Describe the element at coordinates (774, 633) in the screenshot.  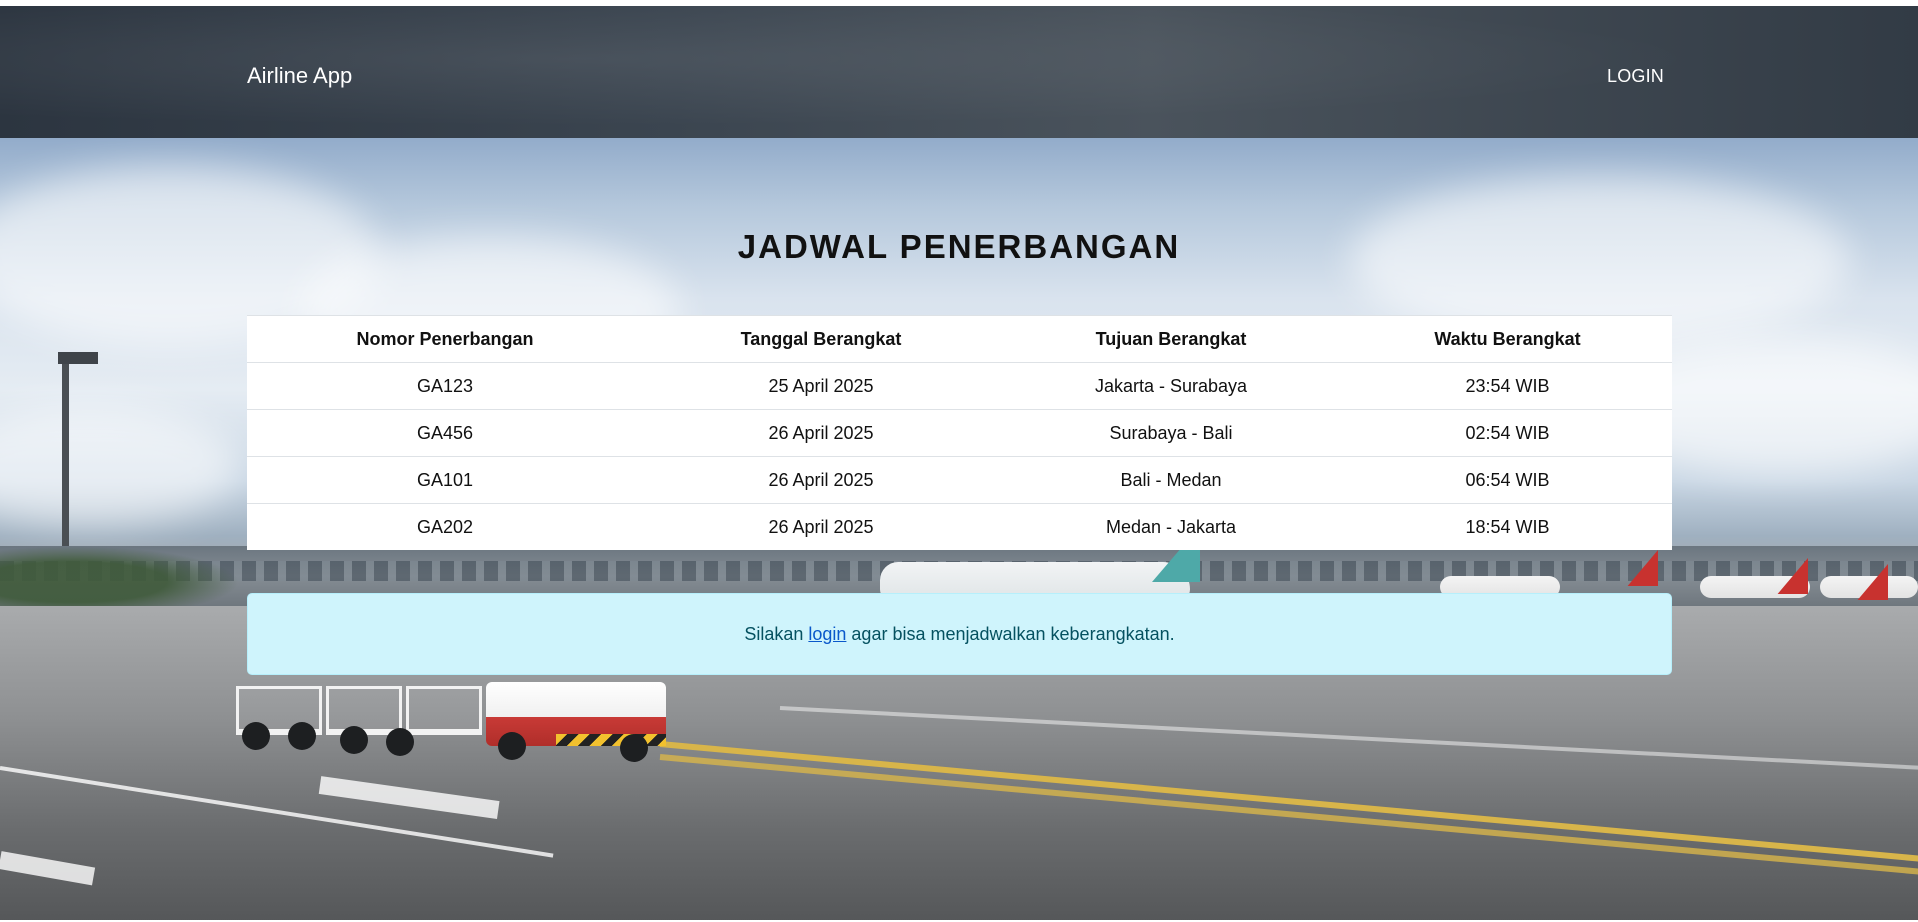
I see `alert-text-before: Silakan` at that location.